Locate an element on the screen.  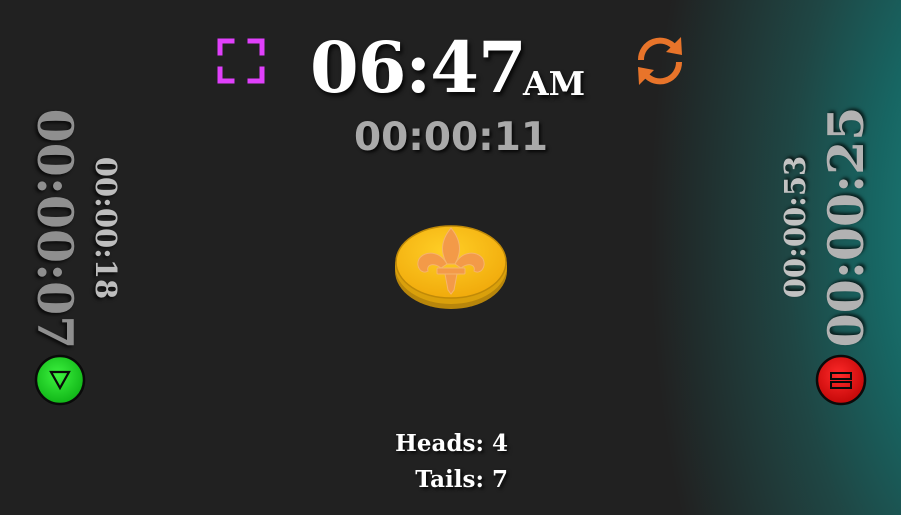
tails-label: Tails: is located at coordinates (449, 479).